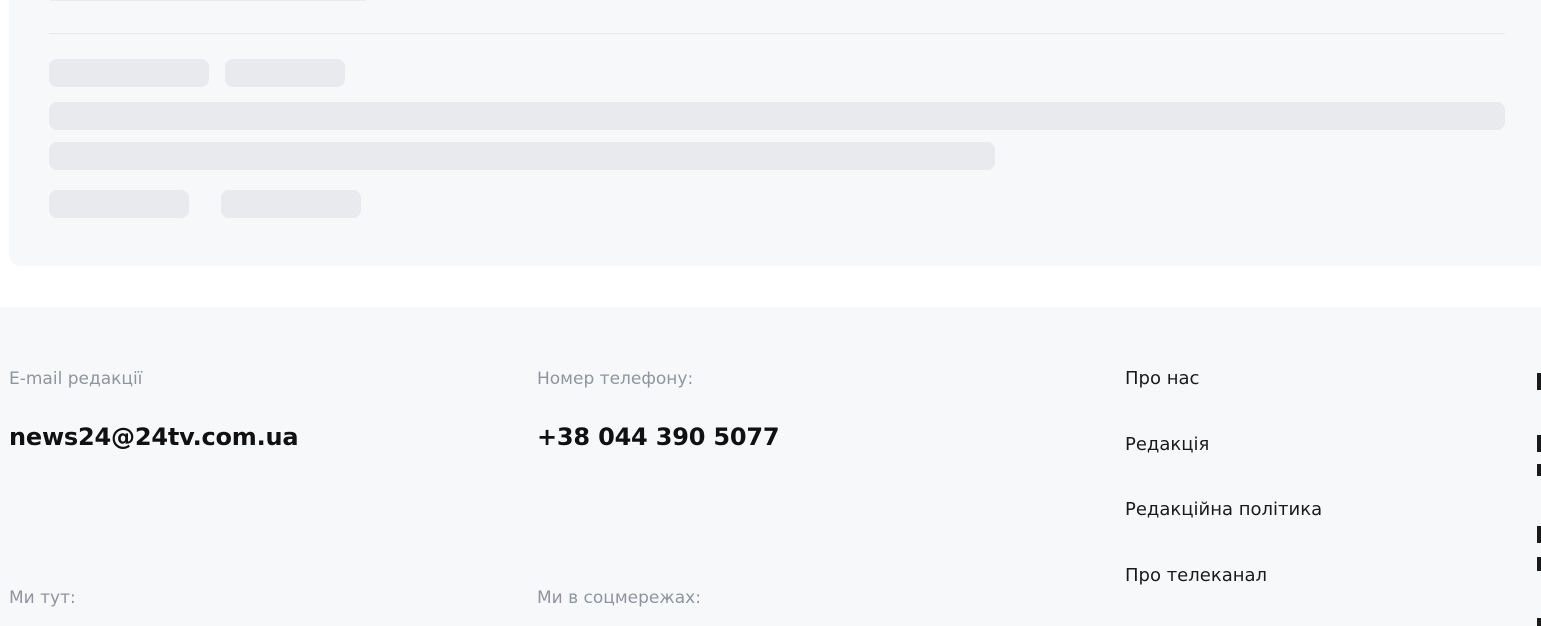 This screenshot has width=1541, height=626. I want to click on phone-label: Номер телефону:, so click(615, 379).